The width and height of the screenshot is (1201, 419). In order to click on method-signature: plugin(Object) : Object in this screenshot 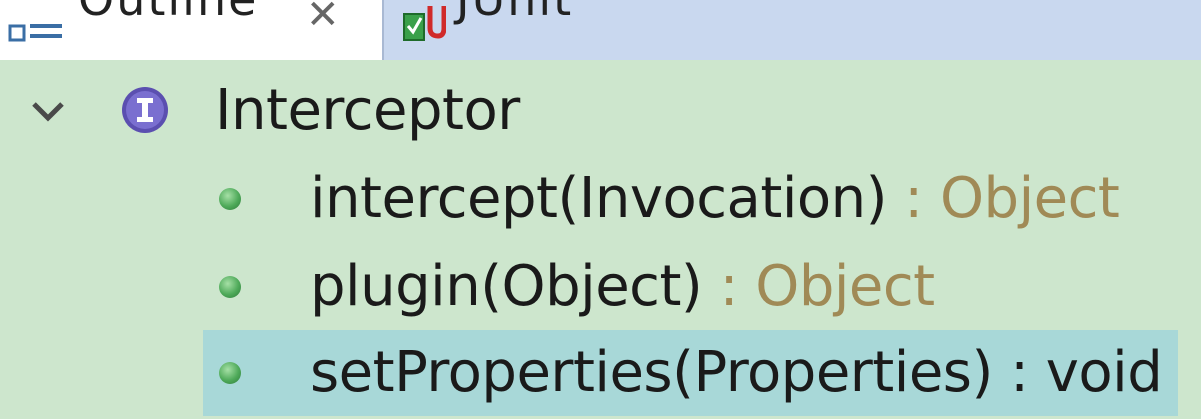, I will do `click(622, 287)`.